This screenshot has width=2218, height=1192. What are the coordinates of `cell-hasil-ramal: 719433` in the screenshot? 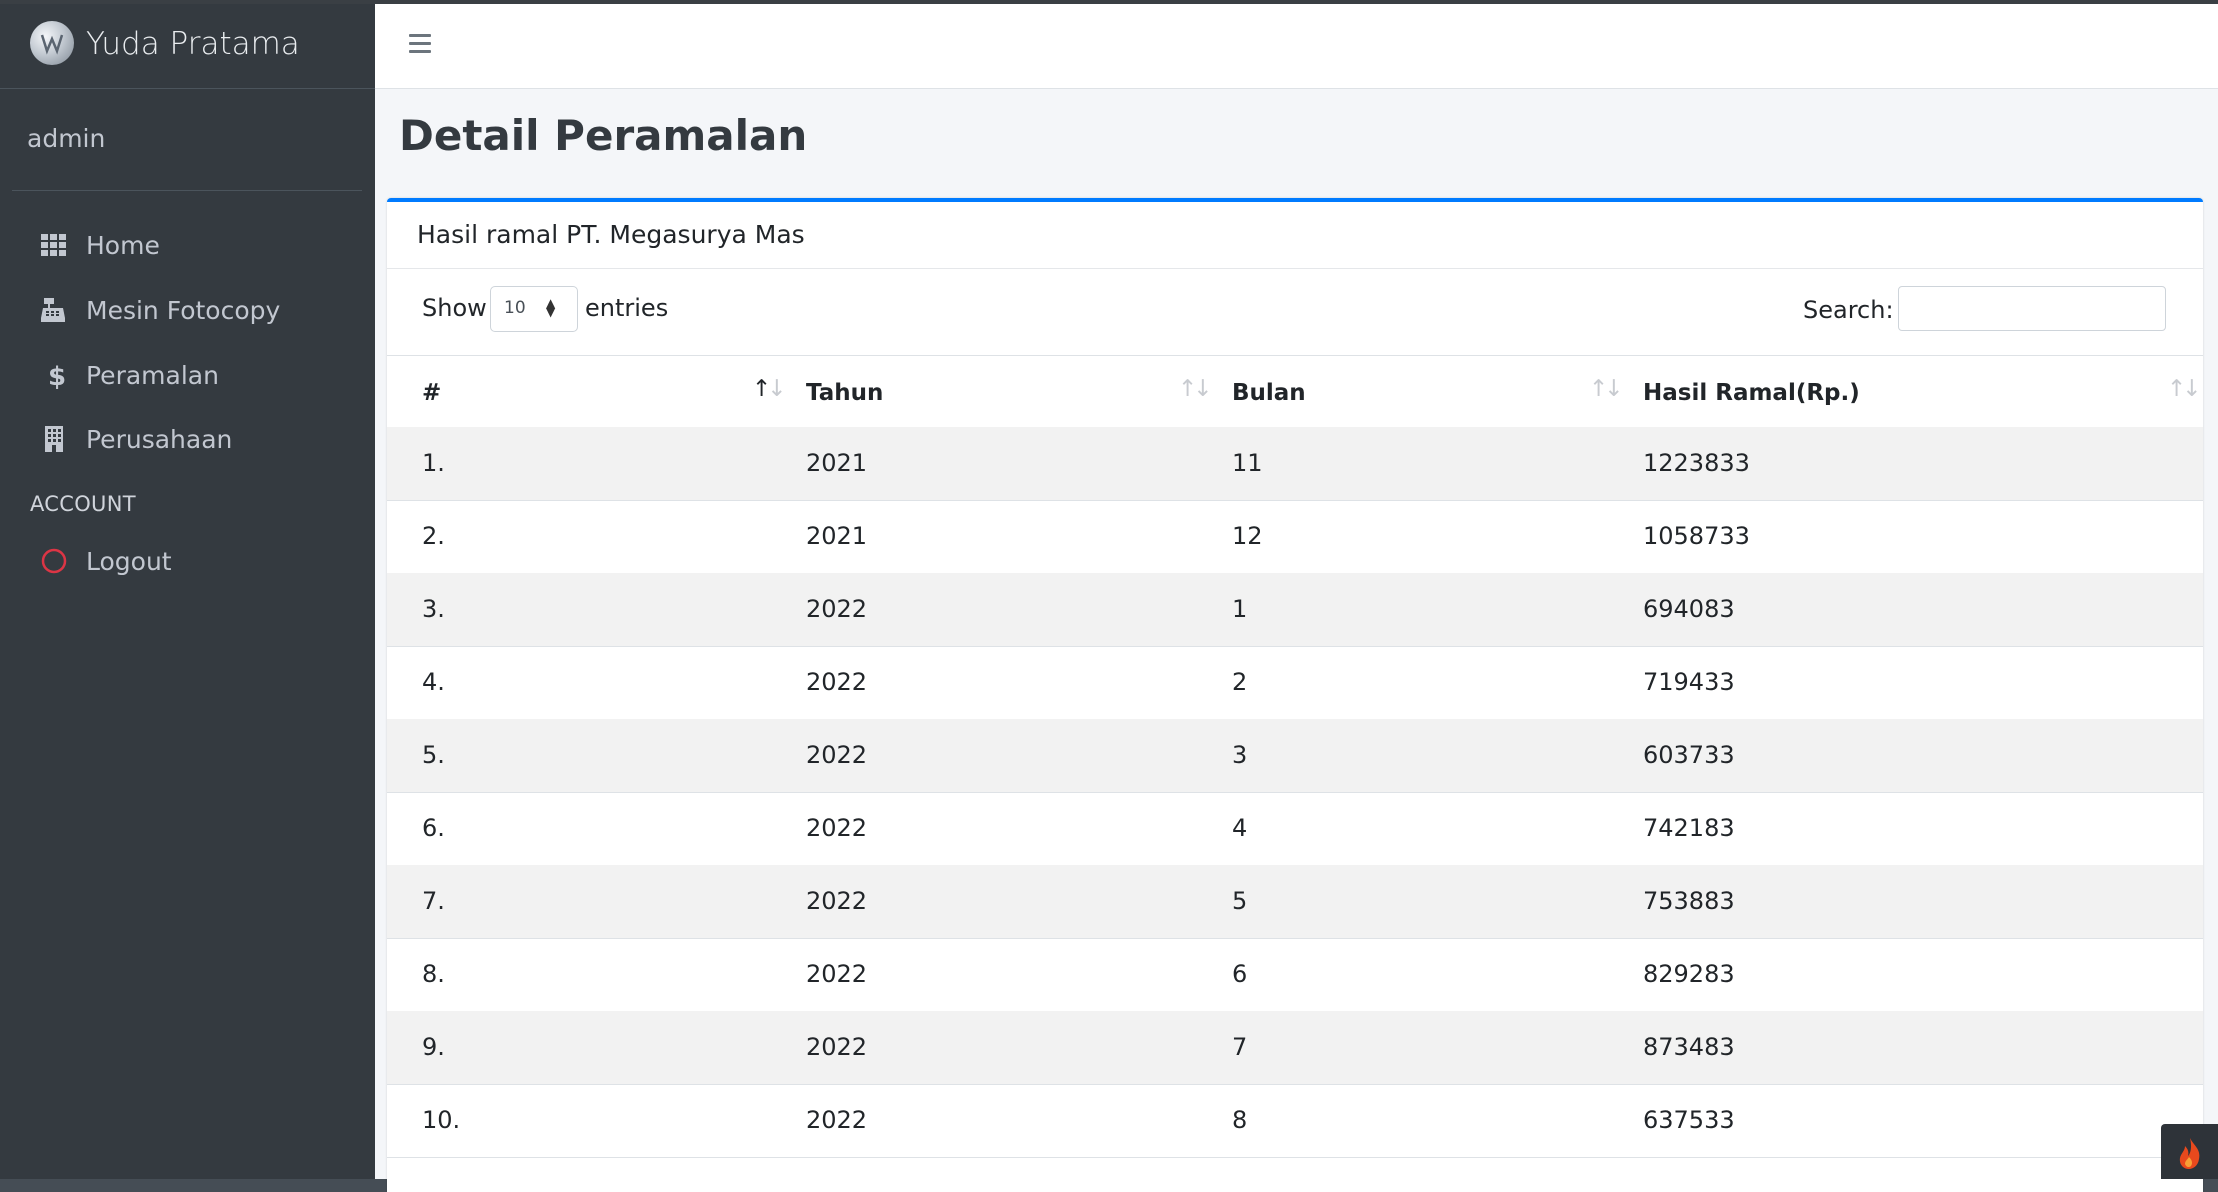 It's located at (1689, 682).